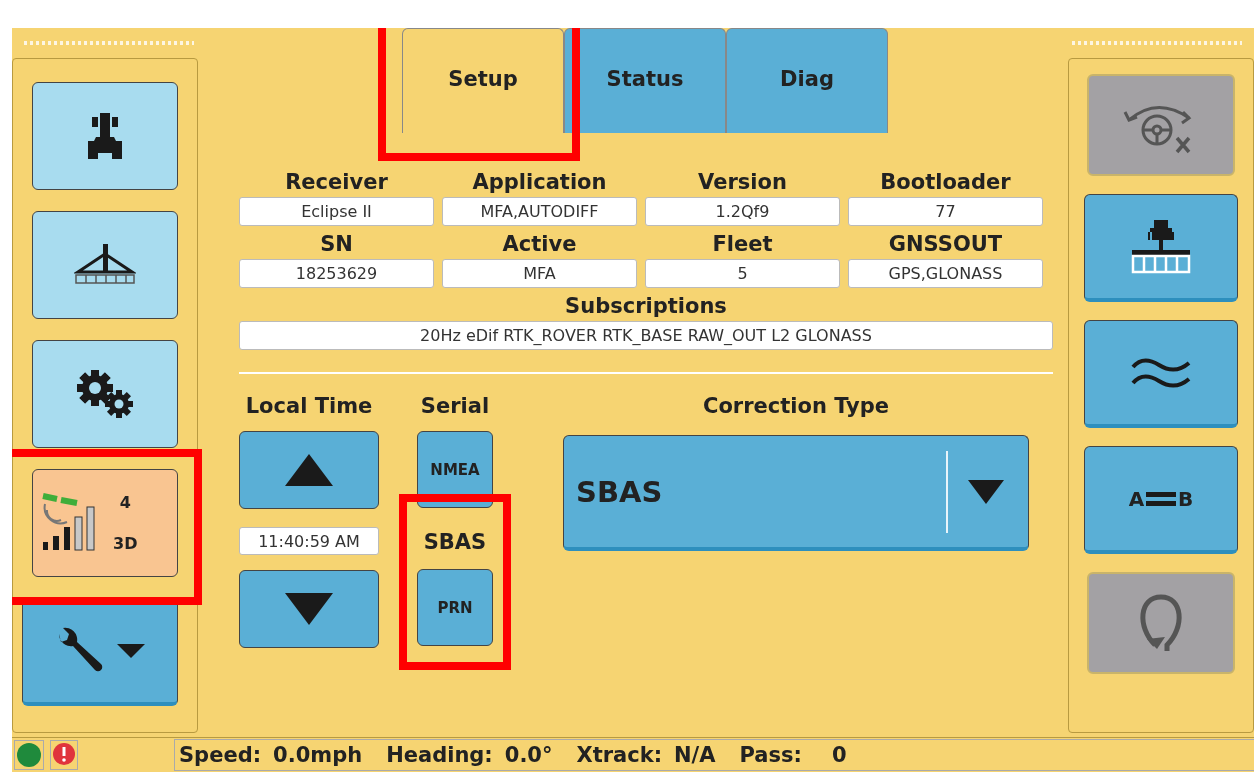 This screenshot has width=1254, height=772. Describe the element at coordinates (309, 541) in the screenshot. I see `time-field: 11:40:59 AM` at that location.